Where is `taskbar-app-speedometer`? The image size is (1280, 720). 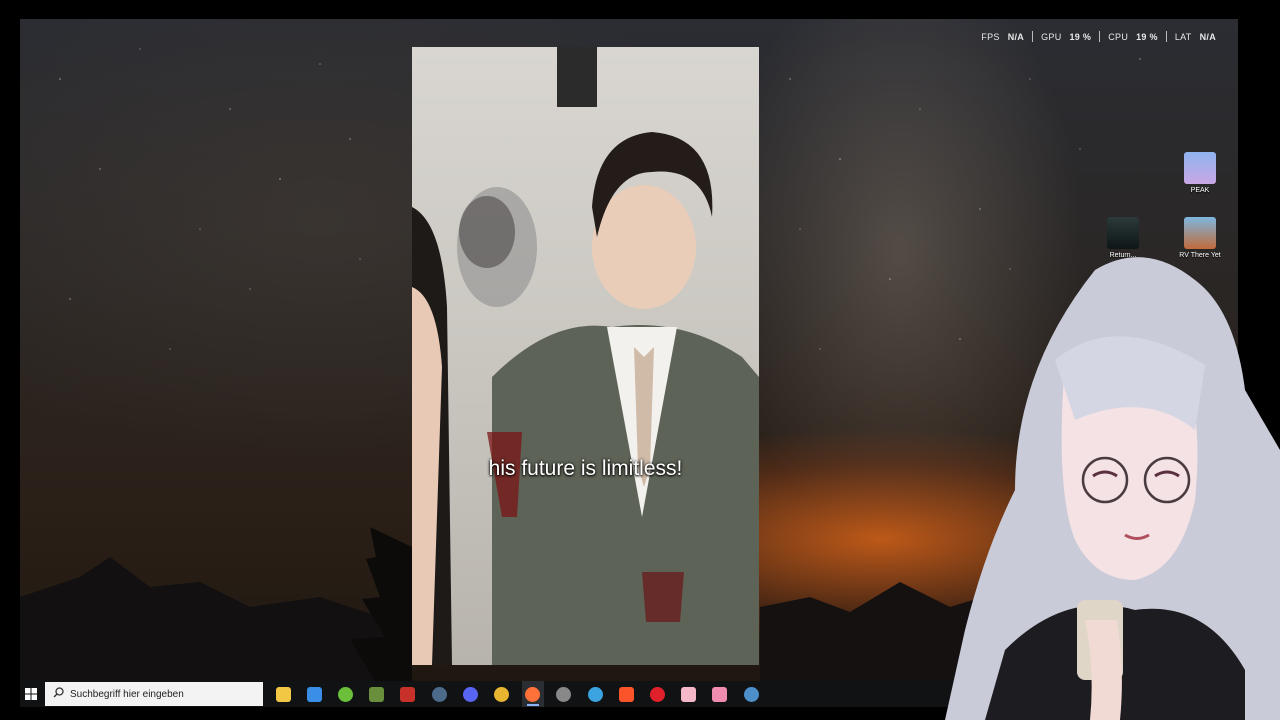
taskbar-app-speedometer is located at coordinates (564, 694).